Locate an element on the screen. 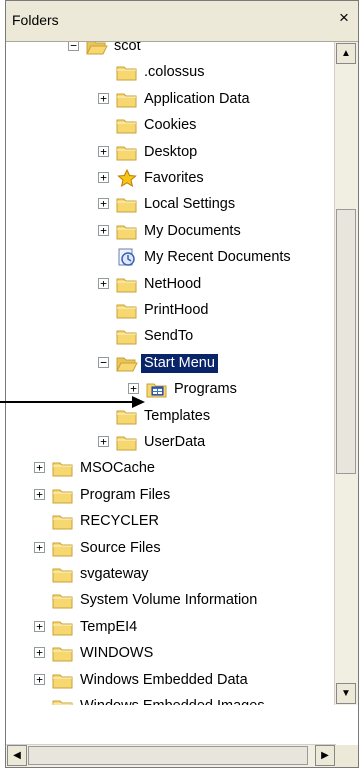  tree-item-cookies: Cookies is located at coordinates (168, 126).